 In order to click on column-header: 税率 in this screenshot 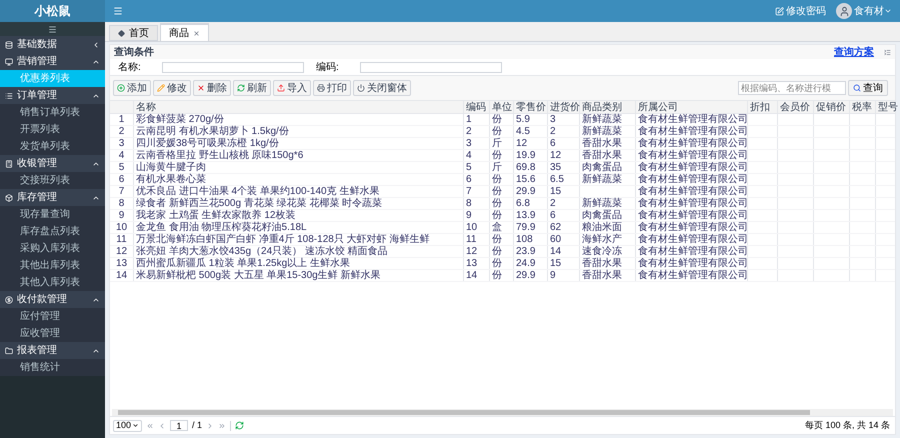, I will do `click(863, 107)`.